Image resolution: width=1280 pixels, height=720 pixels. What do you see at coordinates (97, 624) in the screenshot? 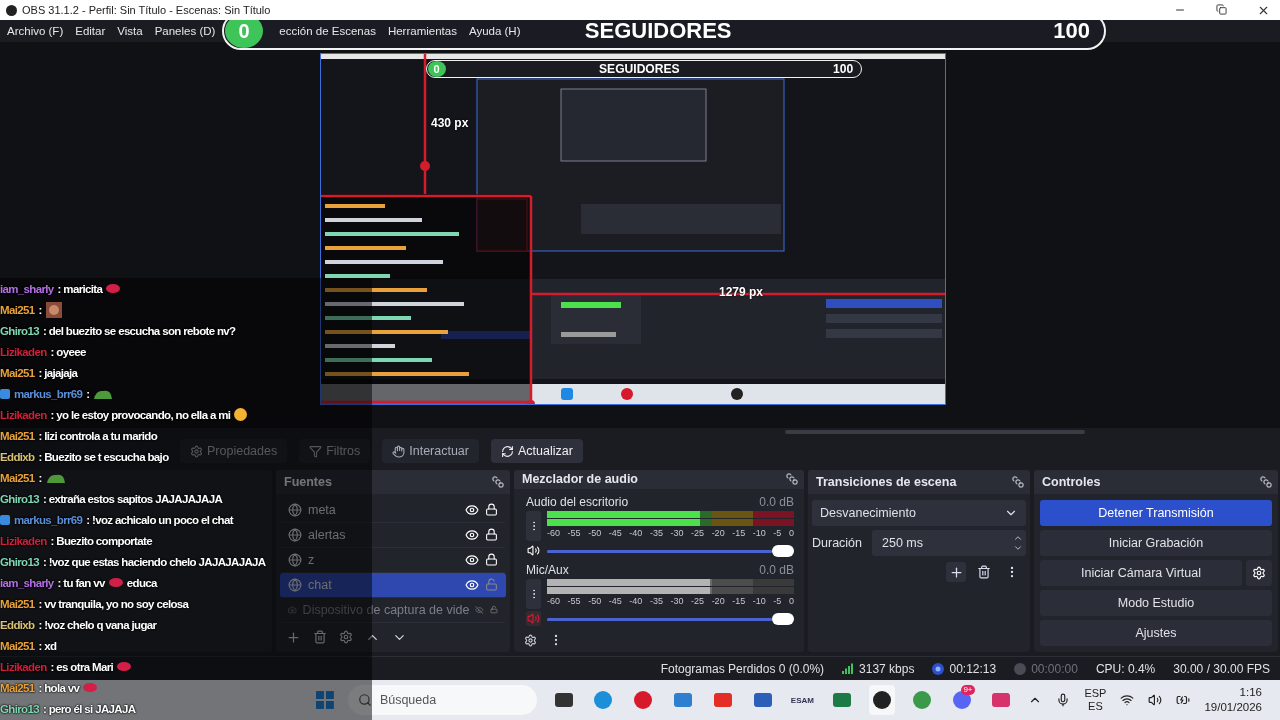
I see `chat-message: : !voz chelo q vana jugar` at bounding box center [97, 624].